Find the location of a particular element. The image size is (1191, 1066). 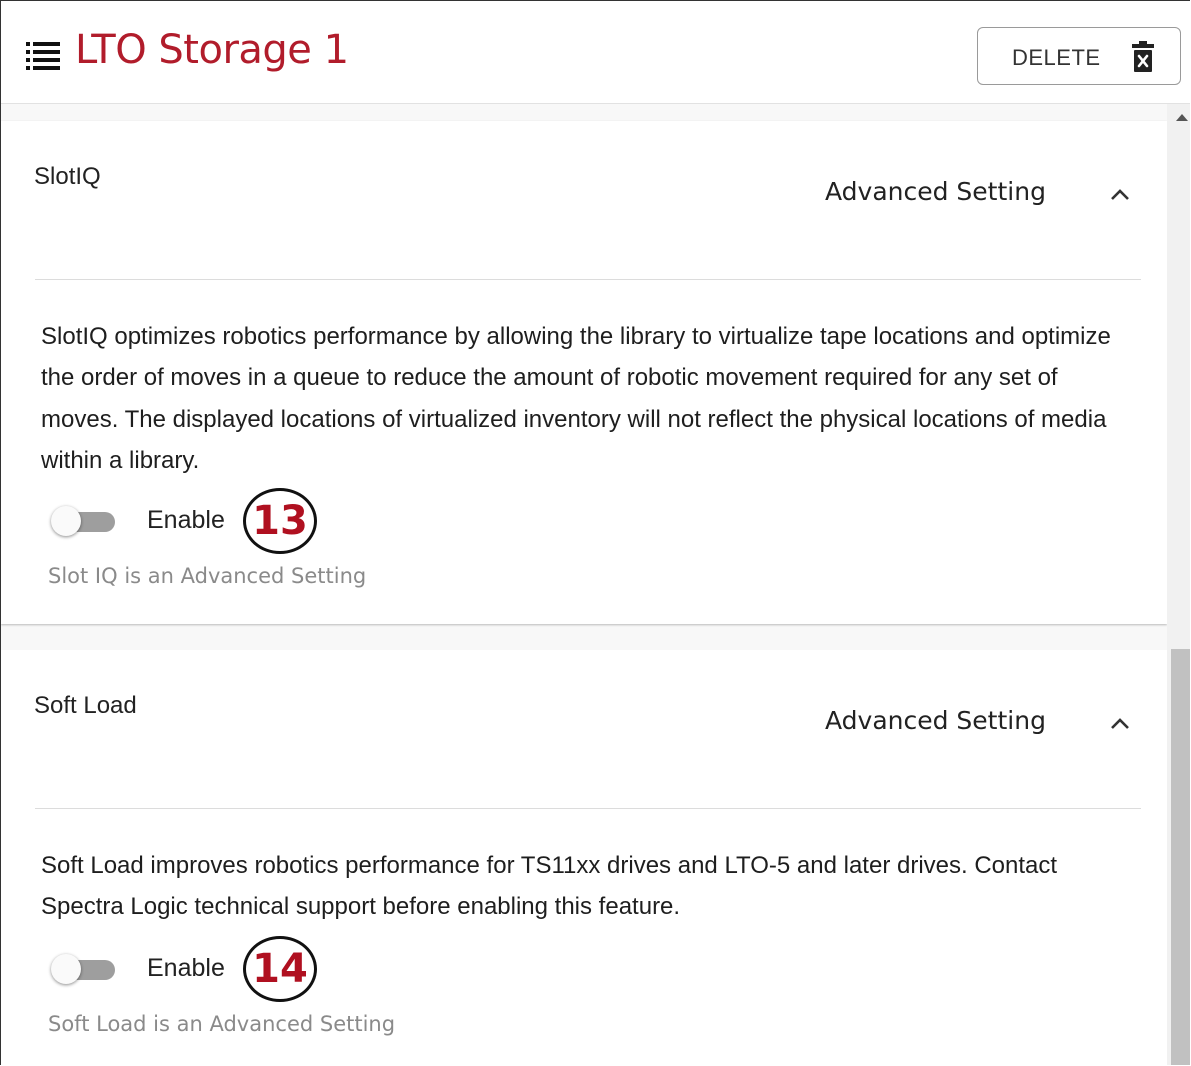

trash-icon is located at coordinates (1143, 56).